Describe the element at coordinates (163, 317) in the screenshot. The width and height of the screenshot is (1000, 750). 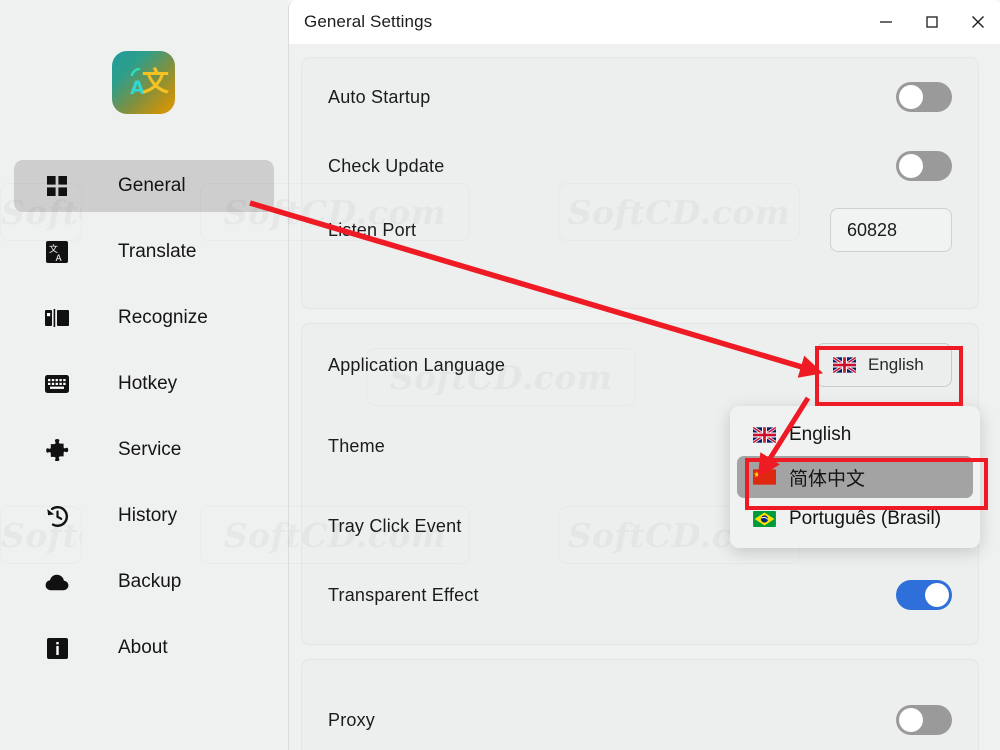
I see `sidebar-item-label: Recognize` at that location.